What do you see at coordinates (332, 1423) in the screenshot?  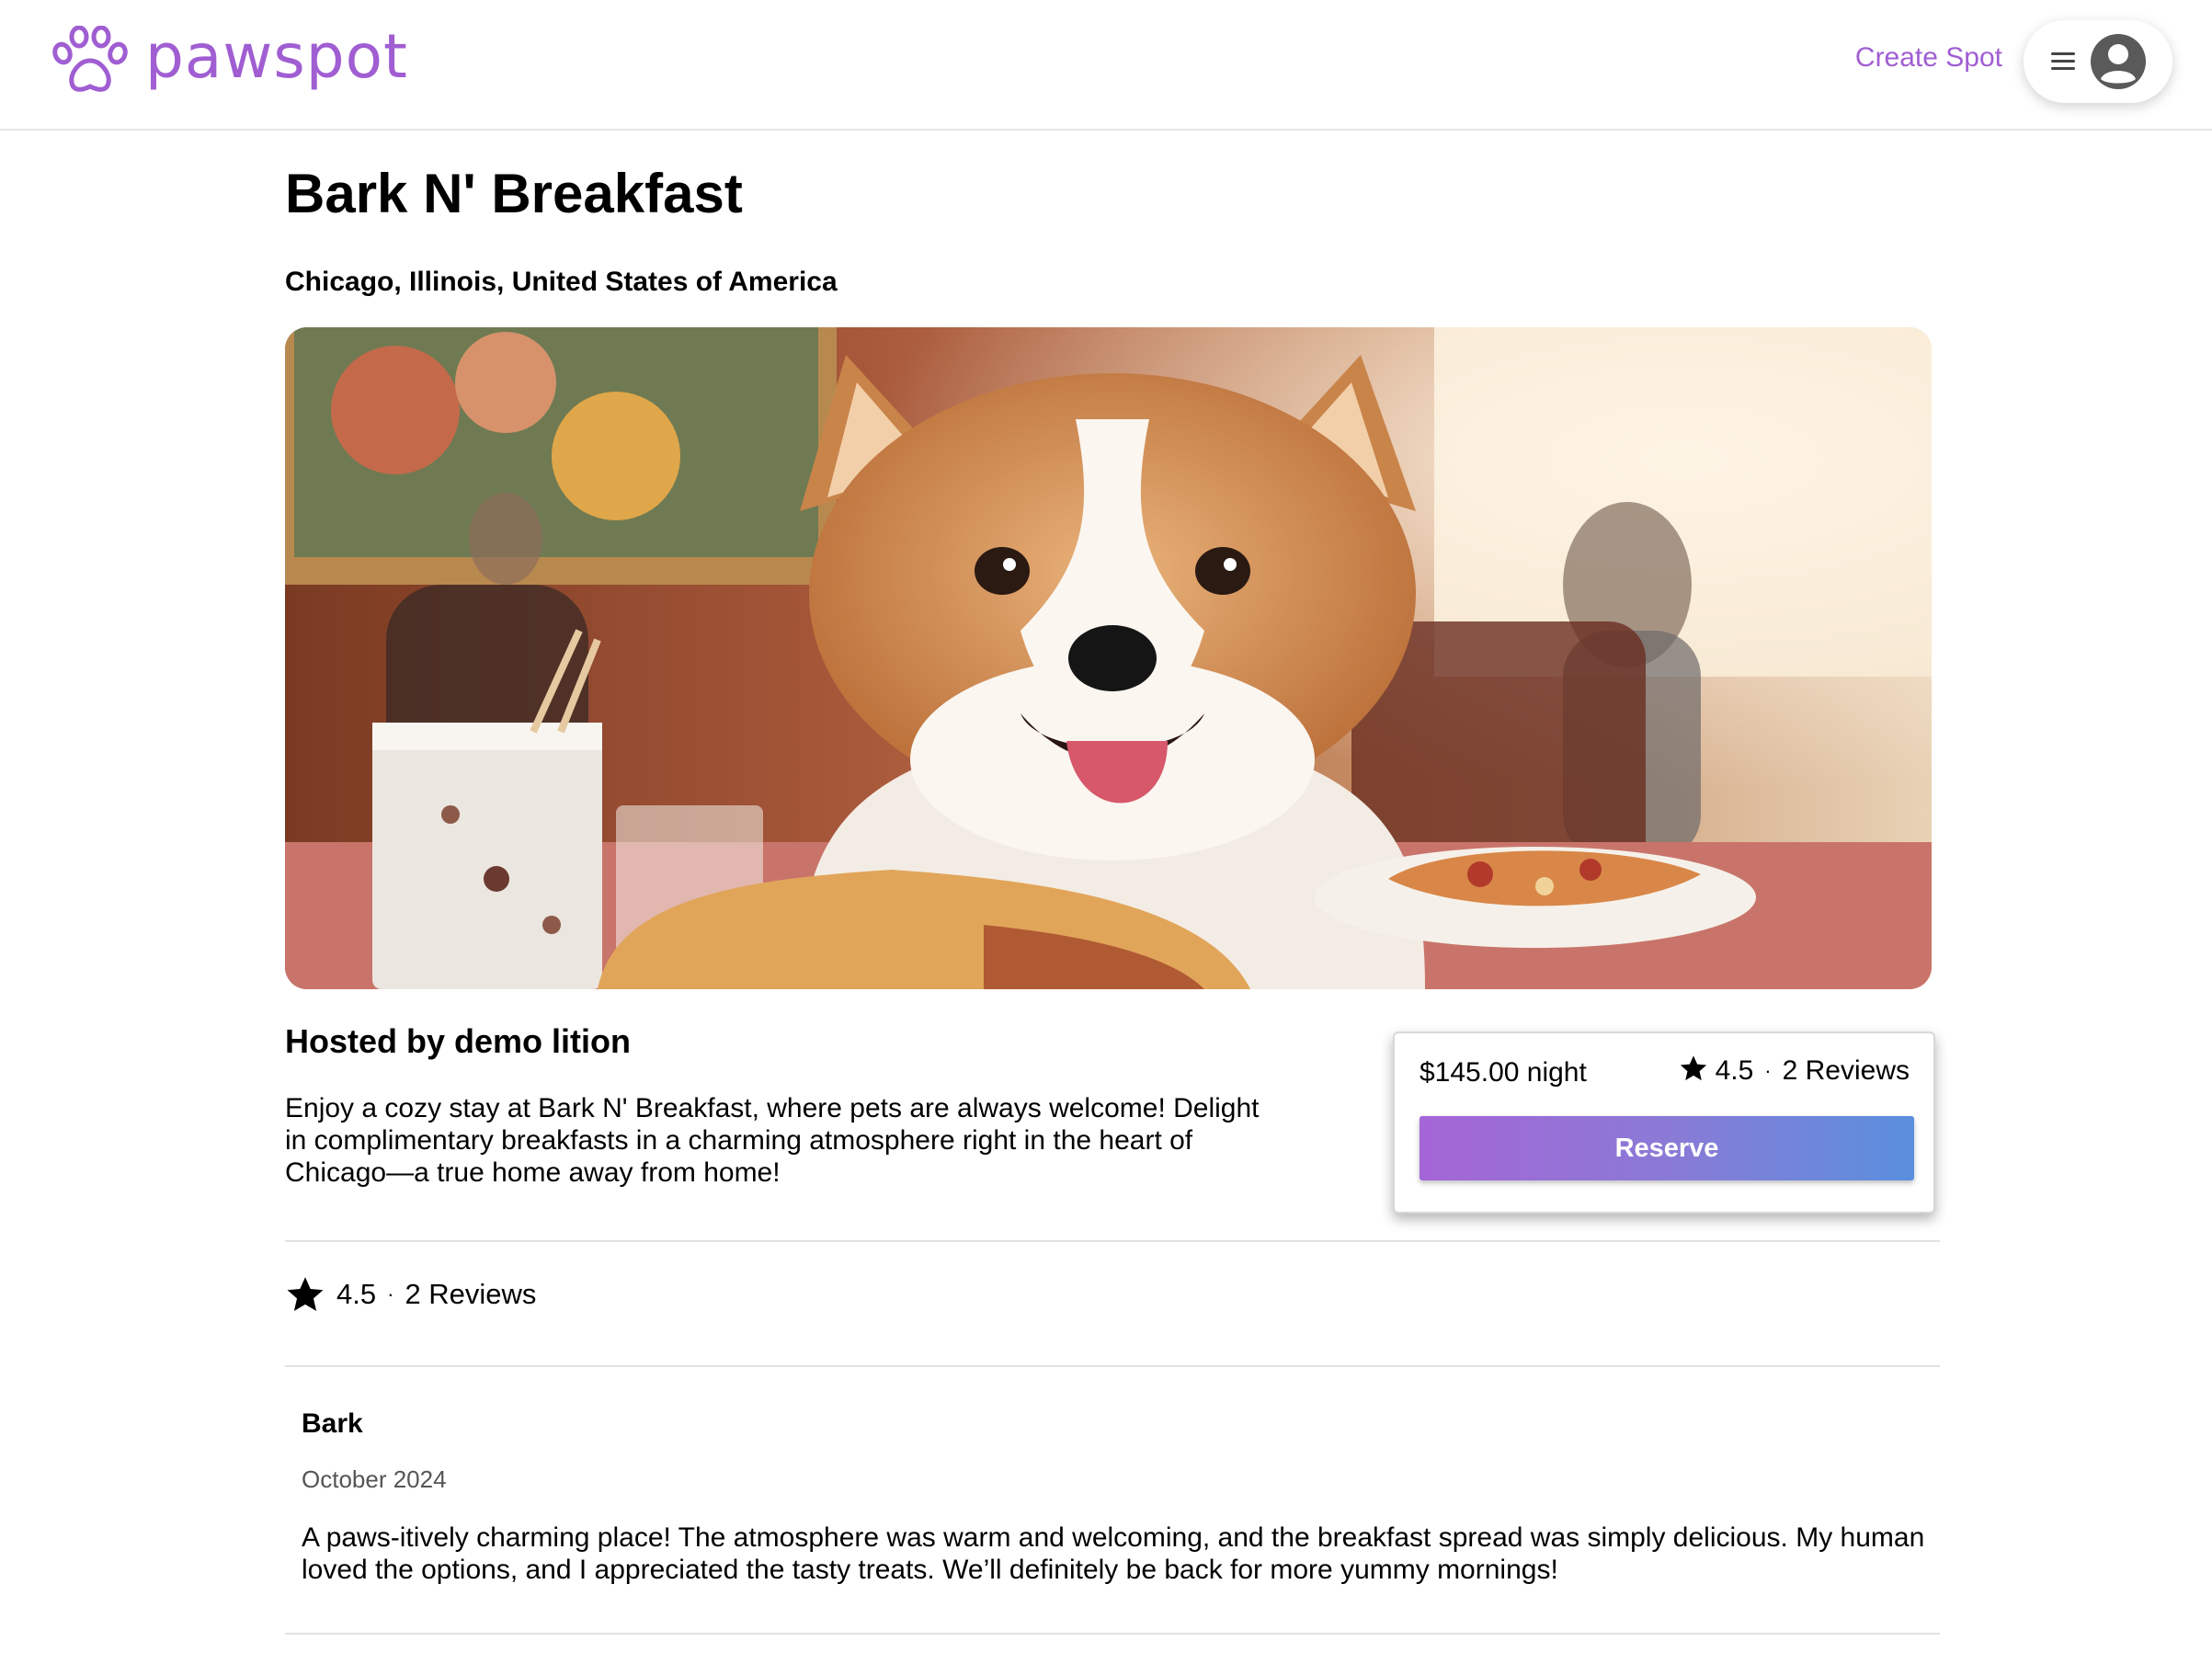 I see `reviewer-name: Bark` at bounding box center [332, 1423].